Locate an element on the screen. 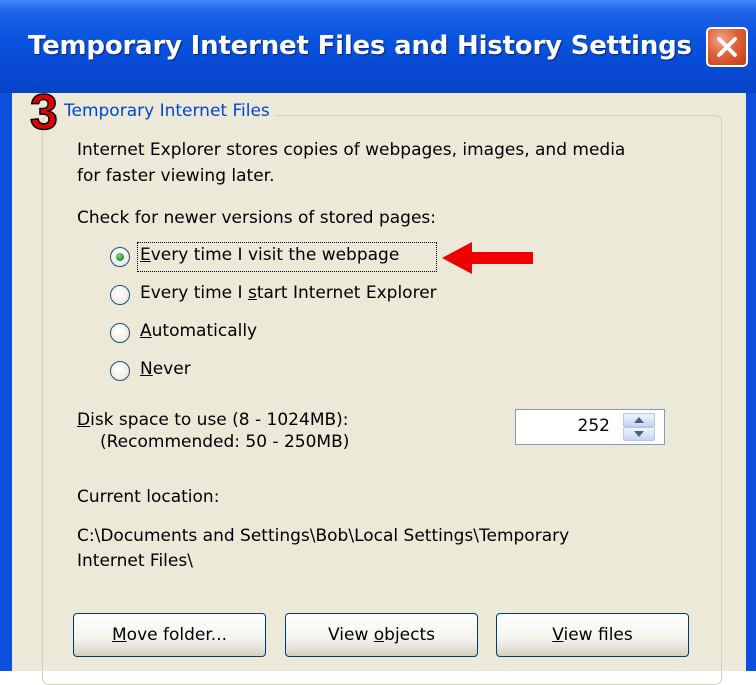  view-objects-label: View objects is located at coordinates (381, 635).